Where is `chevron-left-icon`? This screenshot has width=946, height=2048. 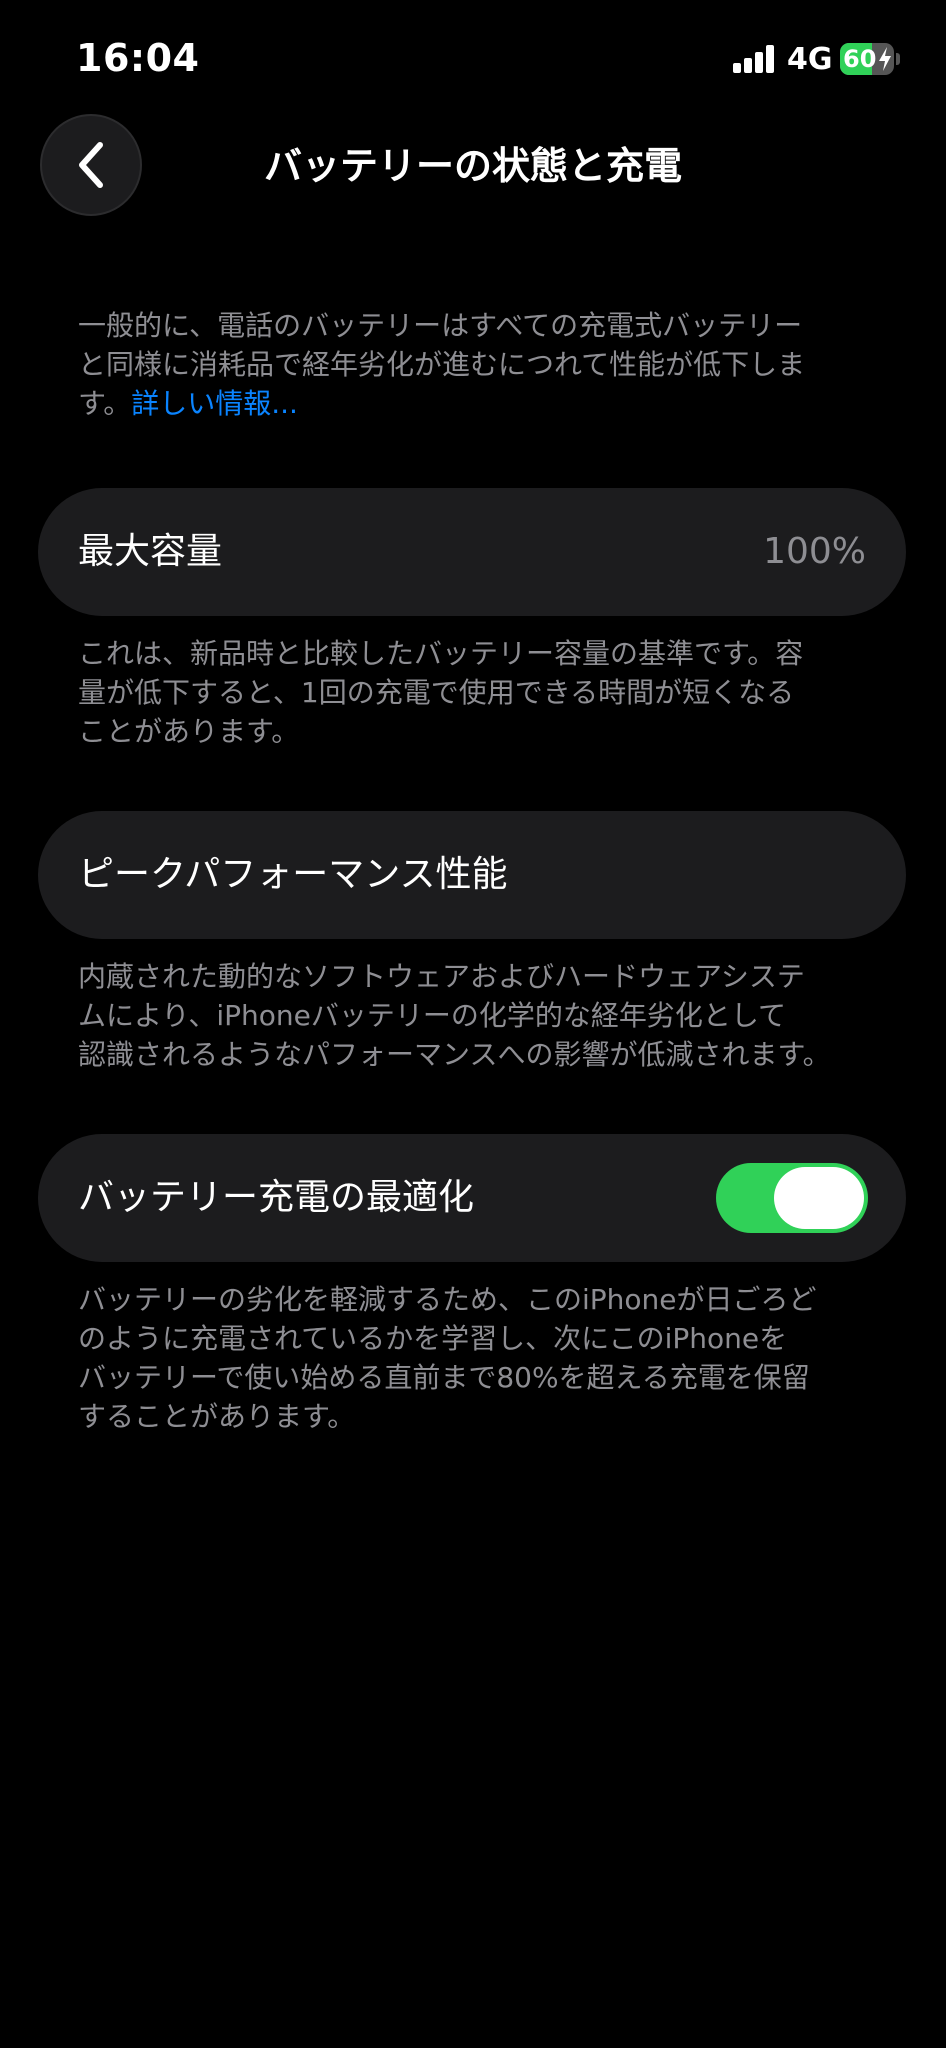 chevron-left-icon is located at coordinates (91, 165).